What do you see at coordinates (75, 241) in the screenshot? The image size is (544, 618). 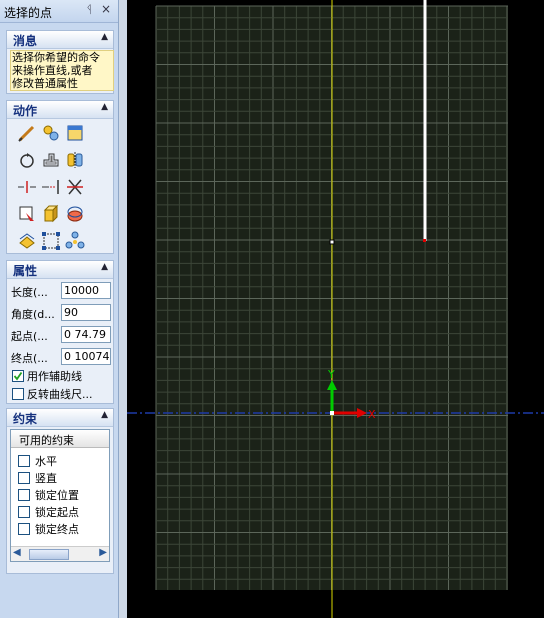 I see `array-icon` at bounding box center [75, 241].